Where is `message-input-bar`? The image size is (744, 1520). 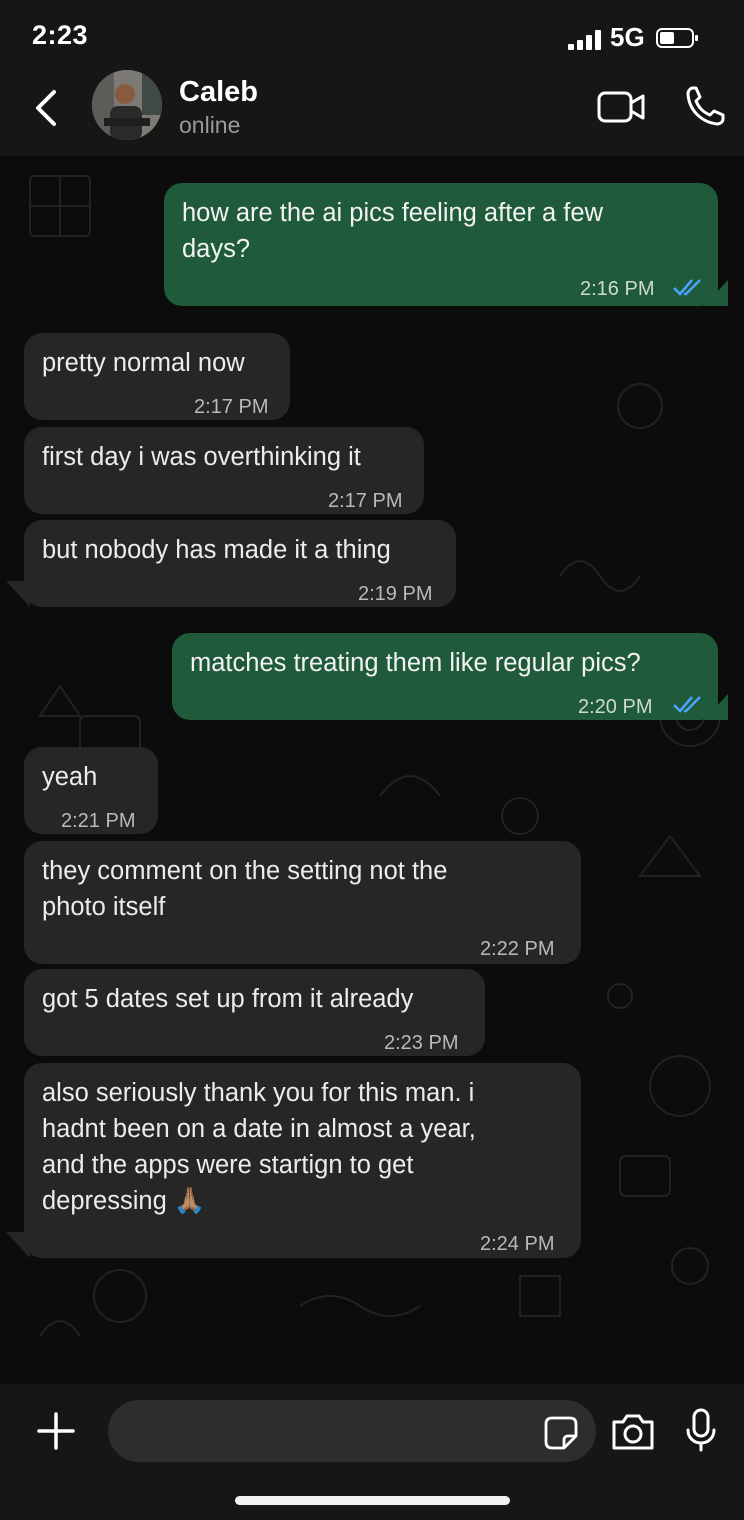
message-input-bar is located at coordinates (372, 1452).